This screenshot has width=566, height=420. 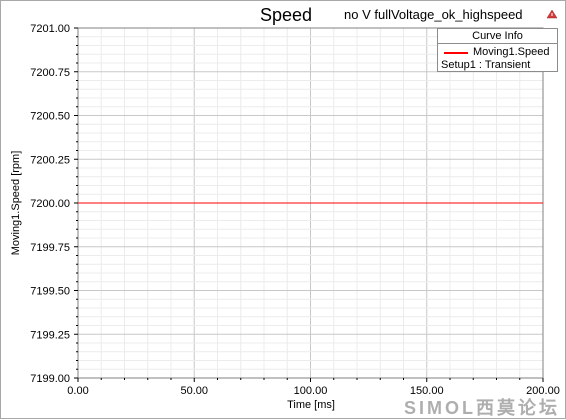 What do you see at coordinates (286, 15) in the screenshot?
I see `chart-title: Speed` at bounding box center [286, 15].